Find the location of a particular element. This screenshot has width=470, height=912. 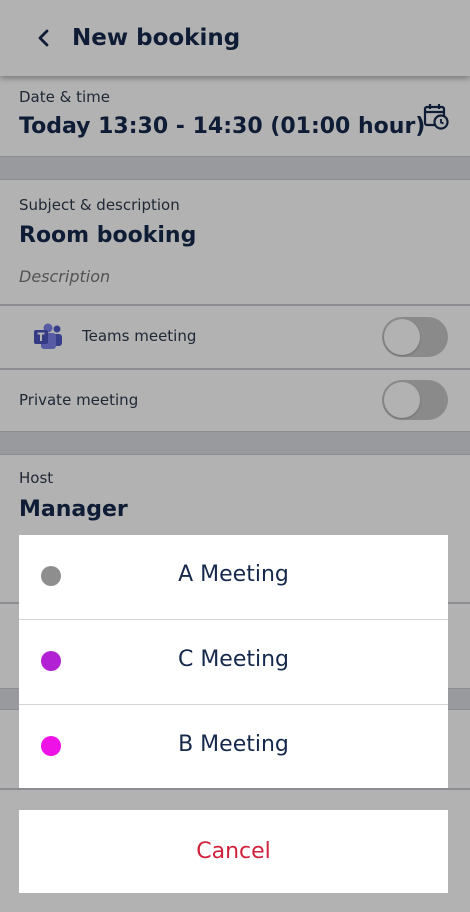

option-label: B Meeting is located at coordinates (233, 744).